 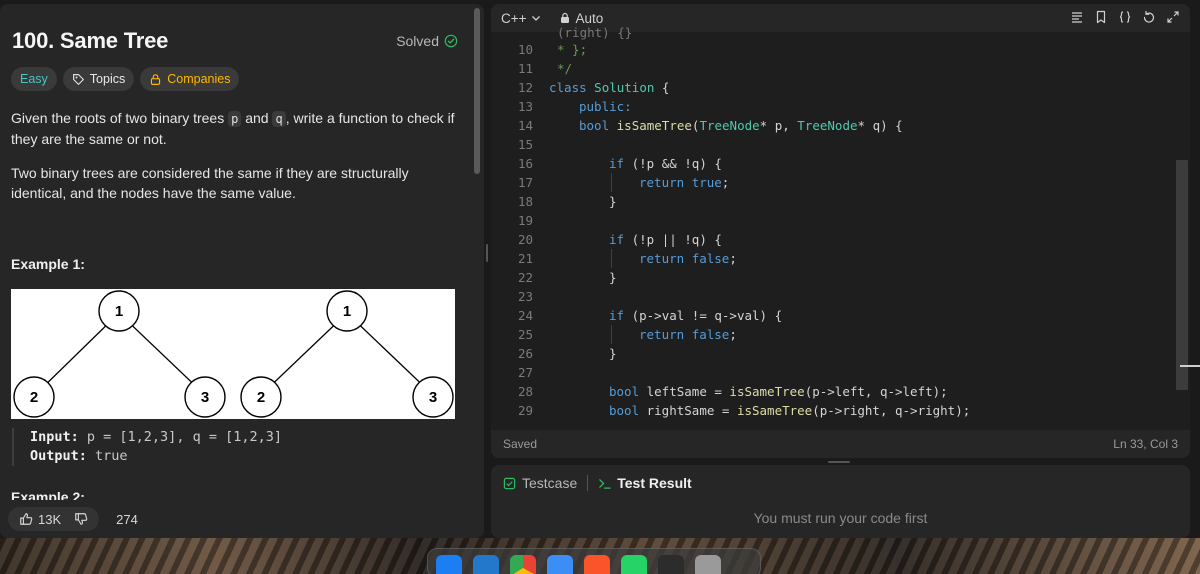 What do you see at coordinates (78, 79) in the screenshot?
I see `tag-icon` at bounding box center [78, 79].